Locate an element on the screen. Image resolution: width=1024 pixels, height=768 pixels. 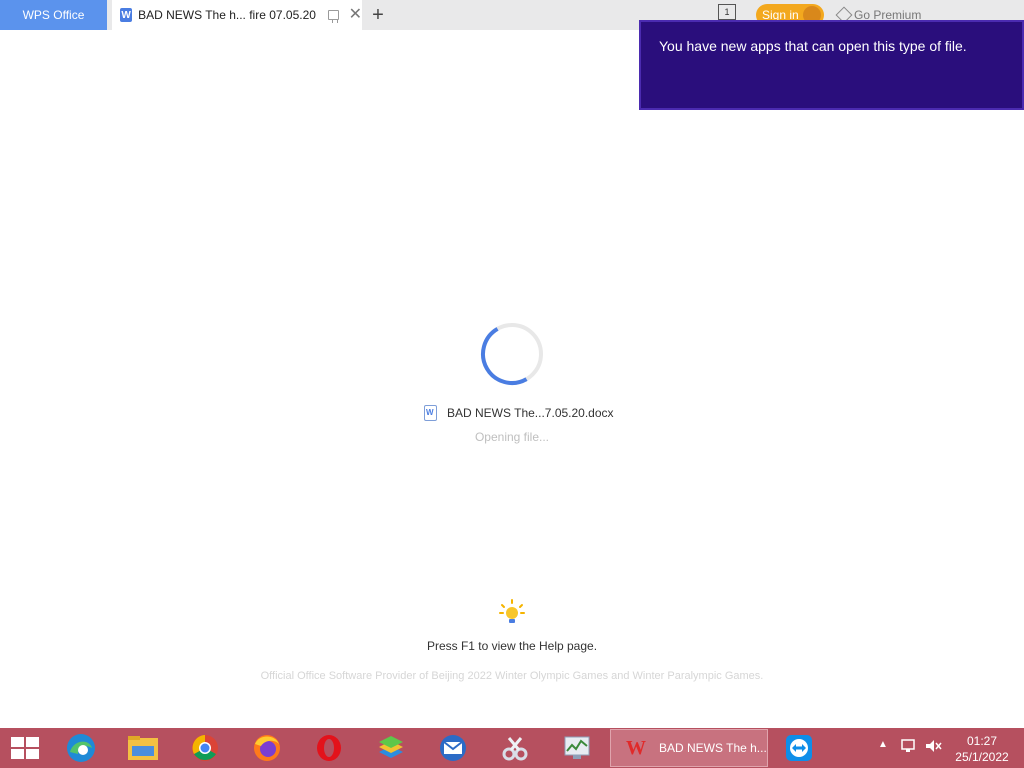
clock-date: 25/1/2022 is located at coordinates (982, 757).